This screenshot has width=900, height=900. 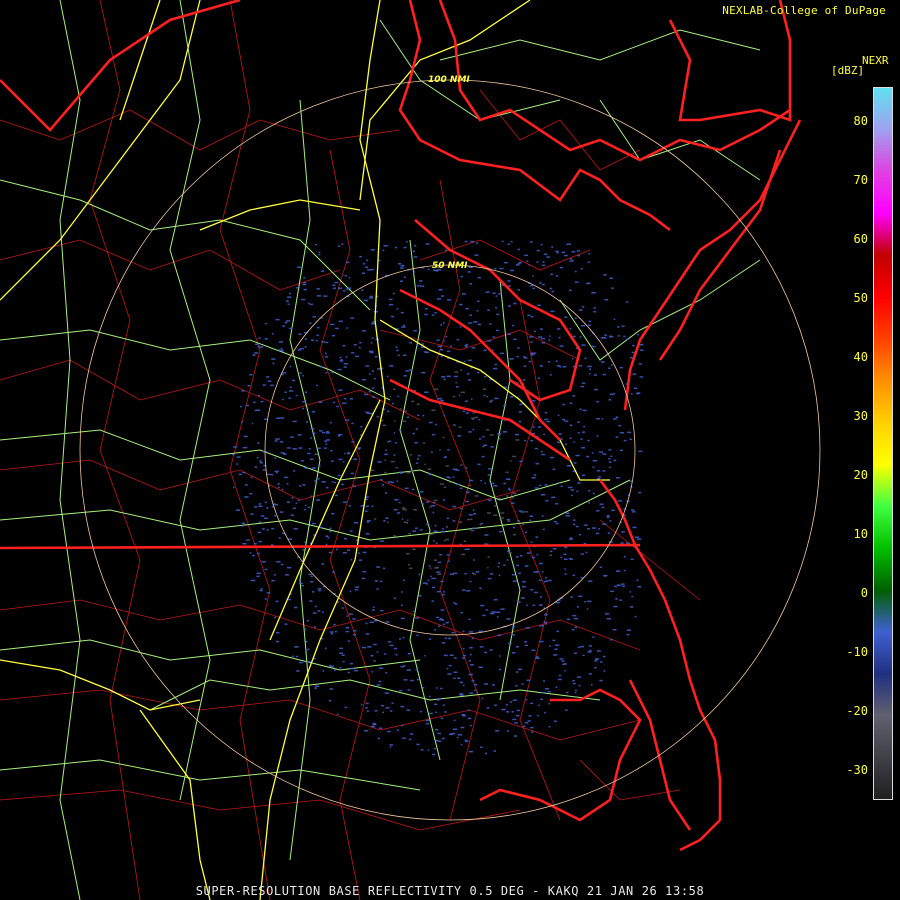 What do you see at coordinates (883, 443) in the screenshot?
I see `color-scale-bar` at bounding box center [883, 443].